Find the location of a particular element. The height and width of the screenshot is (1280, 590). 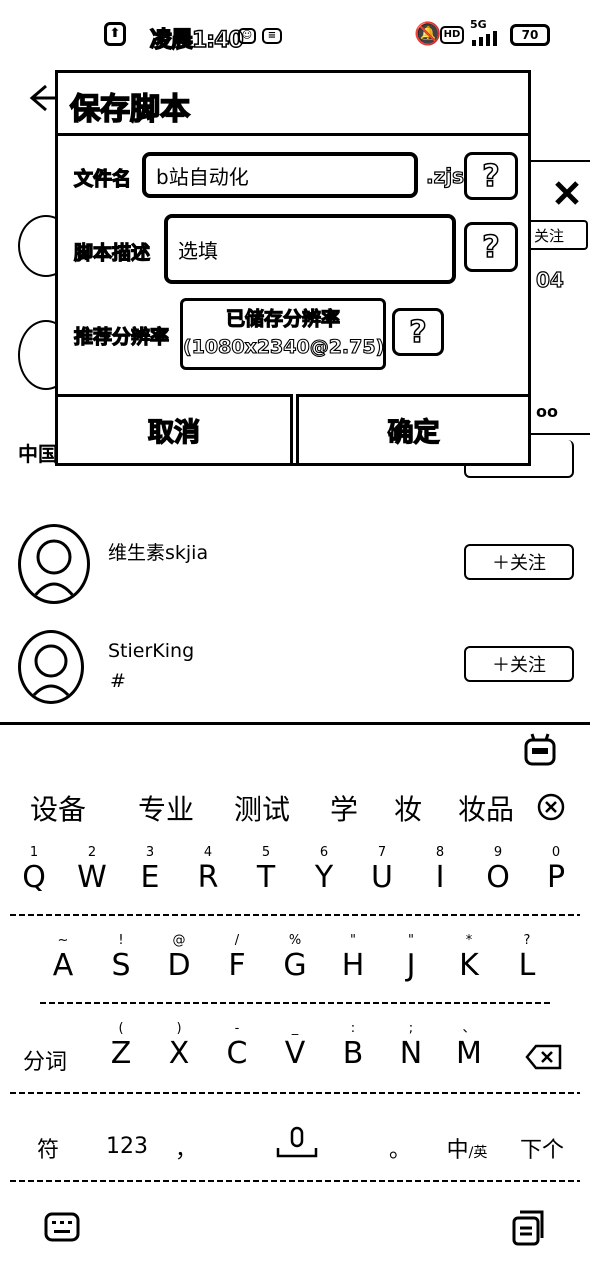

key-row-2: ~ A ! S @ D / F % G " H " J * K ? L is located at coordinates (295, 971).